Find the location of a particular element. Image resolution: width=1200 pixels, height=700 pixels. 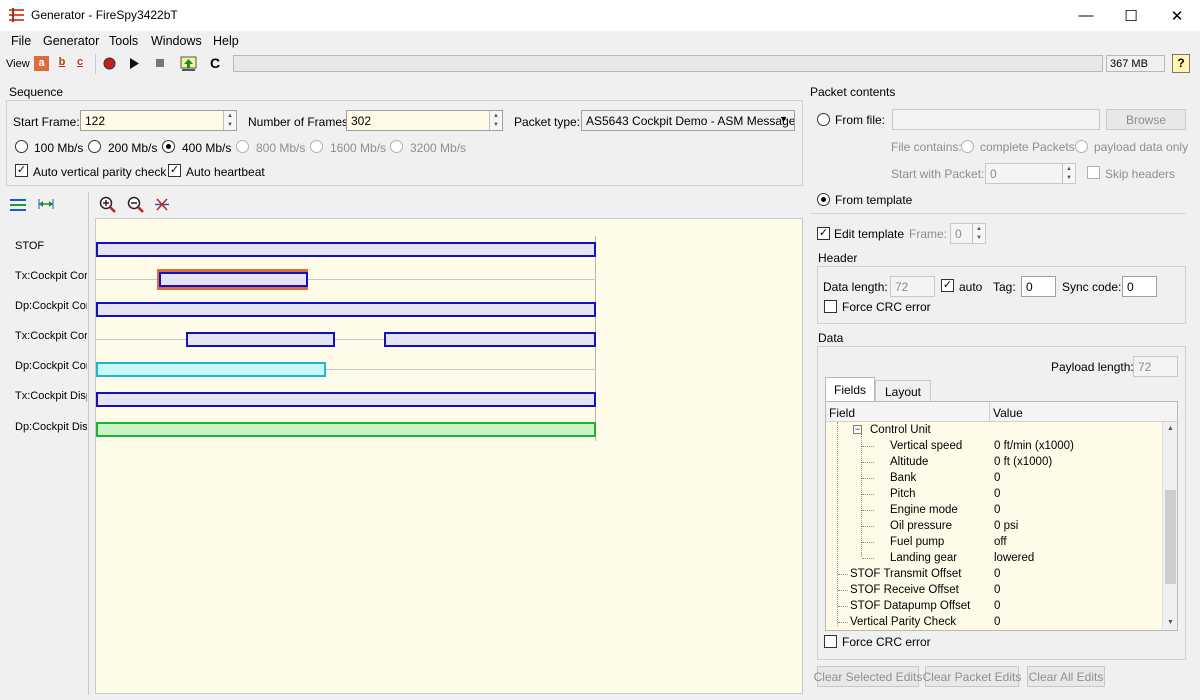

record-icon is located at coordinates (109, 63).